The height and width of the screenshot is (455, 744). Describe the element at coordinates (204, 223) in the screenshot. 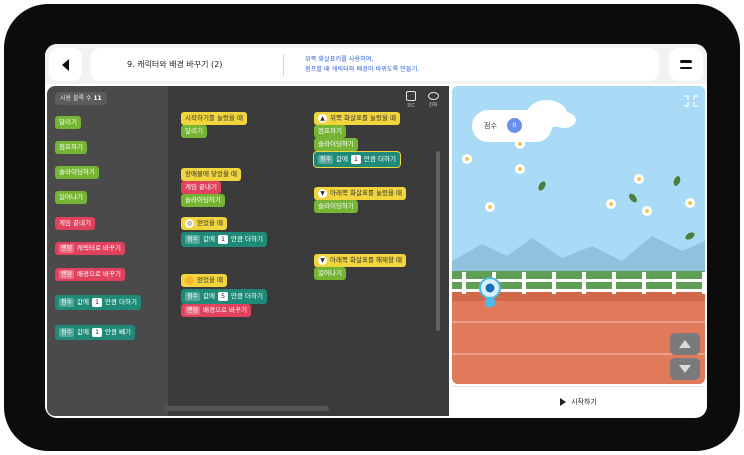

I see `get-item-event-block: ◎ 얻었을 때` at that location.